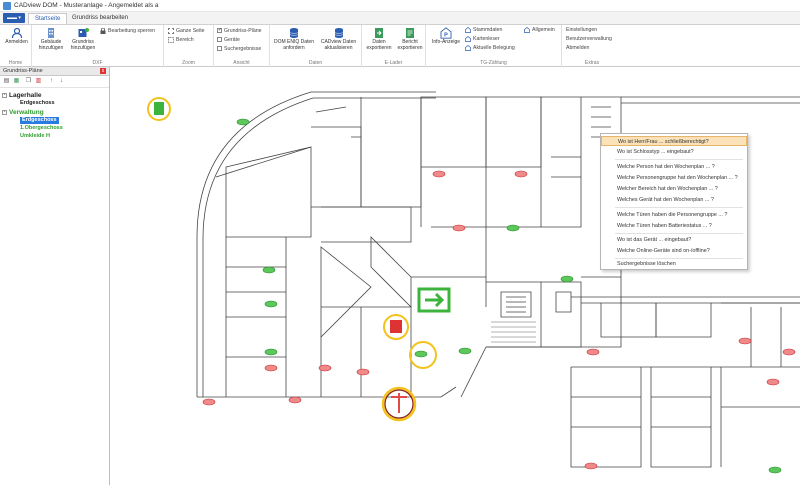 The height and width of the screenshot is (485, 800). Describe the element at coordinates (181, 40) in the screenshot. I see `zoom-area-button: Bereich` at that location.